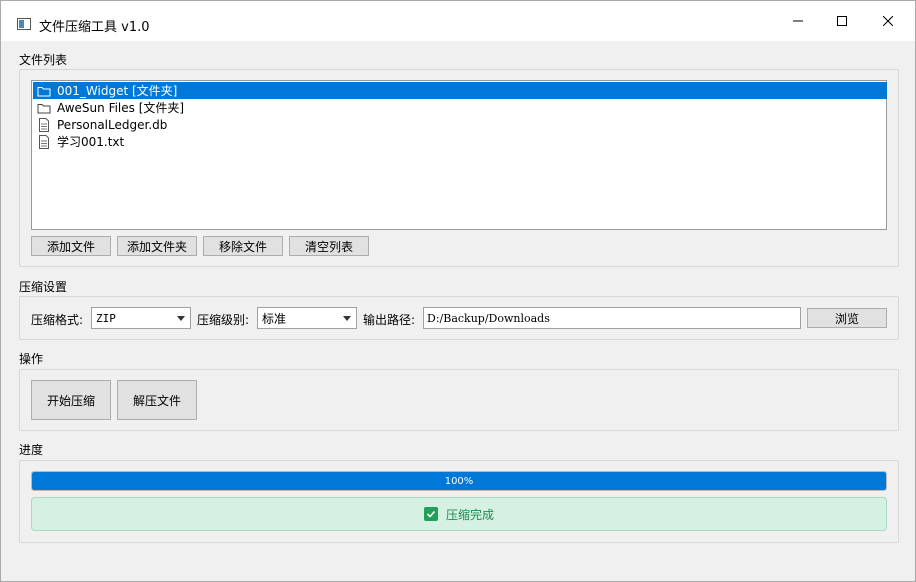 The width and height of the screenshot is (916, 582). Describe the element at coordinates (57, 320) in the screenshot. I see `format-label: 压缩格式:` at that location.